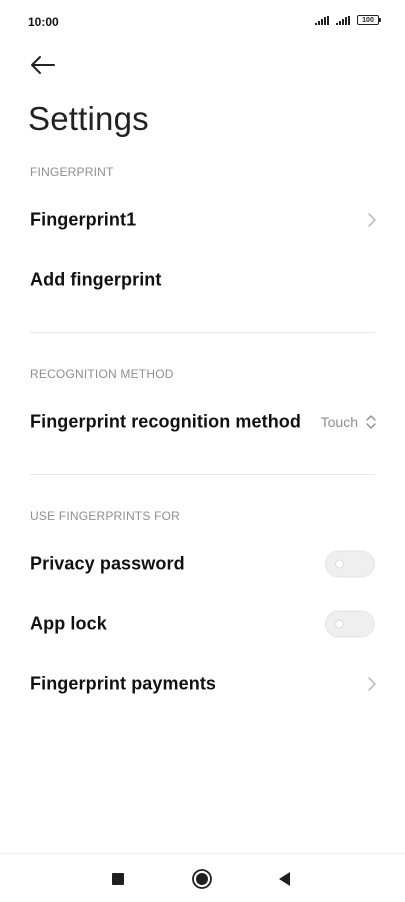 The image size is (405, 902). I want to click on recents-square-icon, so click(118, 879).